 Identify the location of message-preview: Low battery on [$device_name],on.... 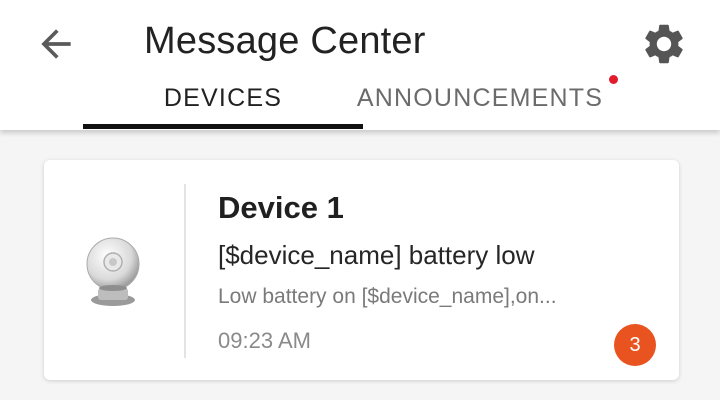
(387, 296).